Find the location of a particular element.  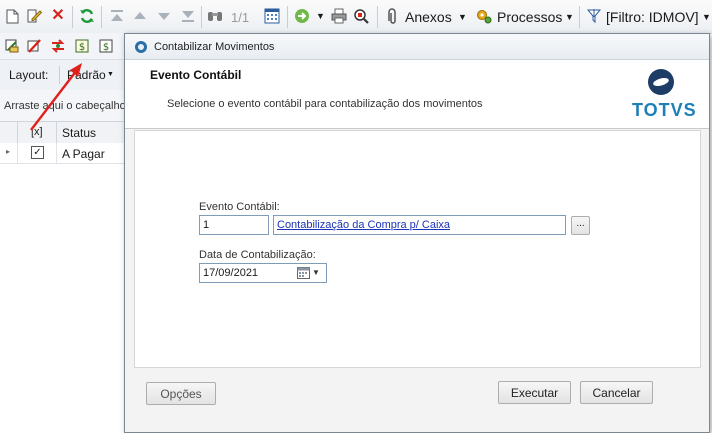

execute-button: Executar is located at coordinates (534, 392).